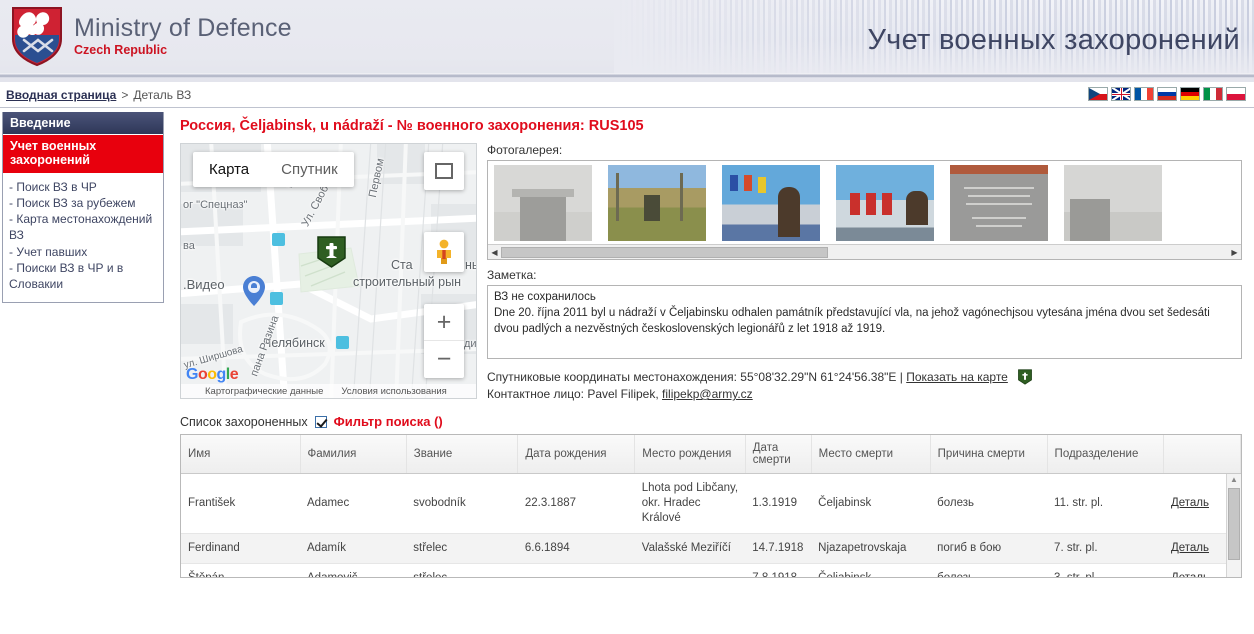 The height and width of the screenshot is (634, 1254). I want to click on gallery-photo-plaque, so click(999, 203).